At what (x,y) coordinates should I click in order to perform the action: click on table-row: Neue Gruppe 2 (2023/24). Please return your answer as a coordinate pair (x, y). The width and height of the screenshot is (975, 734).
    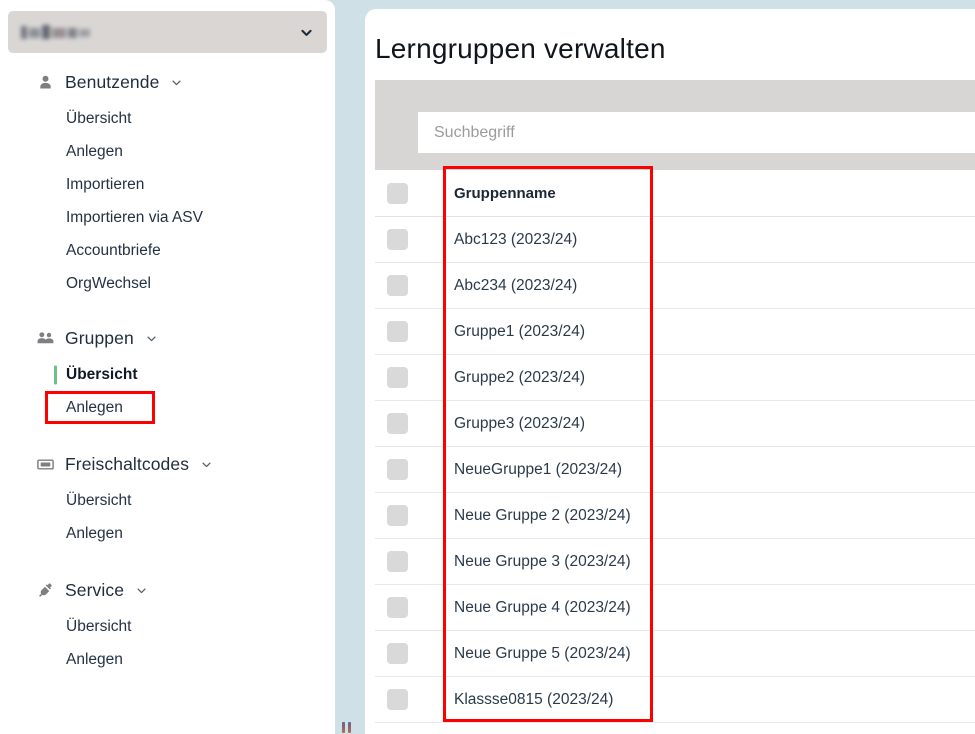
    Looking at the image, I should click on (675, 516).